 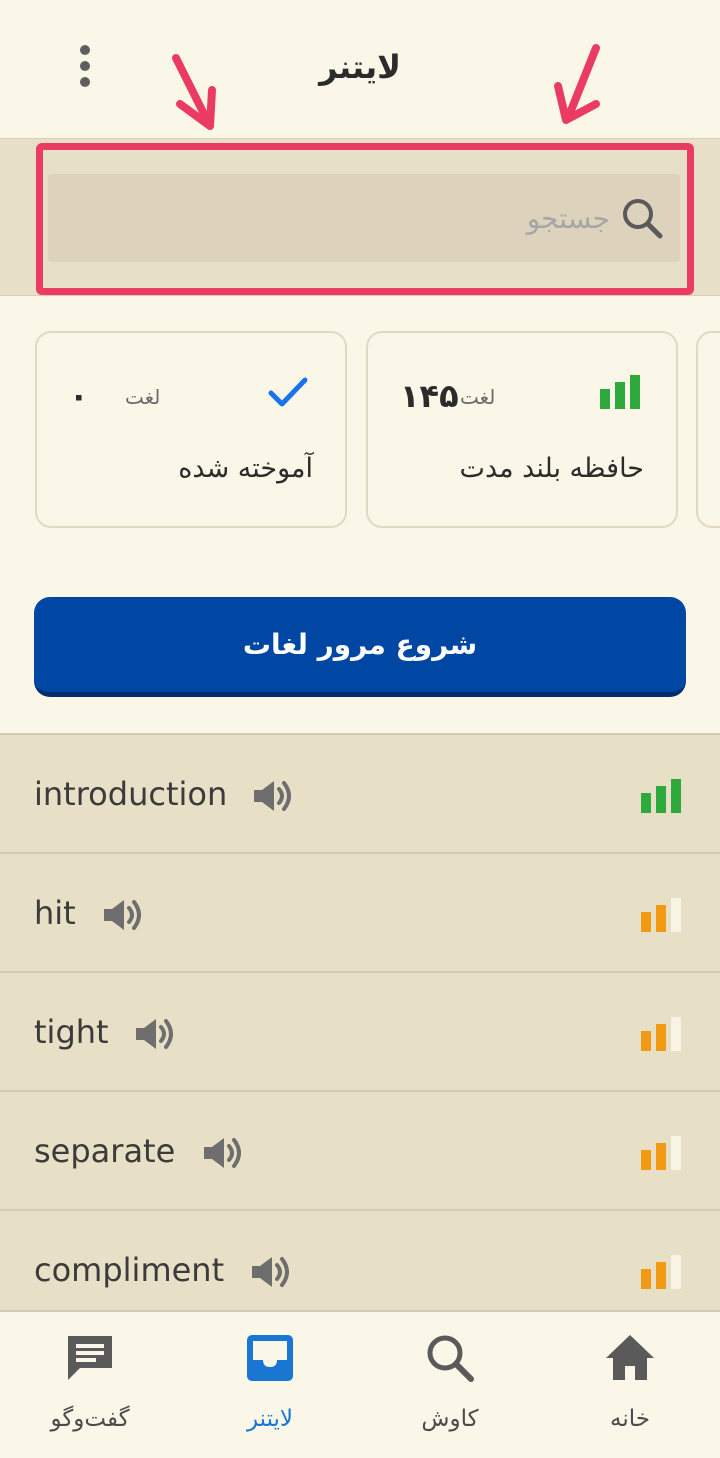 What do you see at coordinates (105, 1151) in the screenshot?
I see `word-text: separate` at bounding box center [105, 1151].